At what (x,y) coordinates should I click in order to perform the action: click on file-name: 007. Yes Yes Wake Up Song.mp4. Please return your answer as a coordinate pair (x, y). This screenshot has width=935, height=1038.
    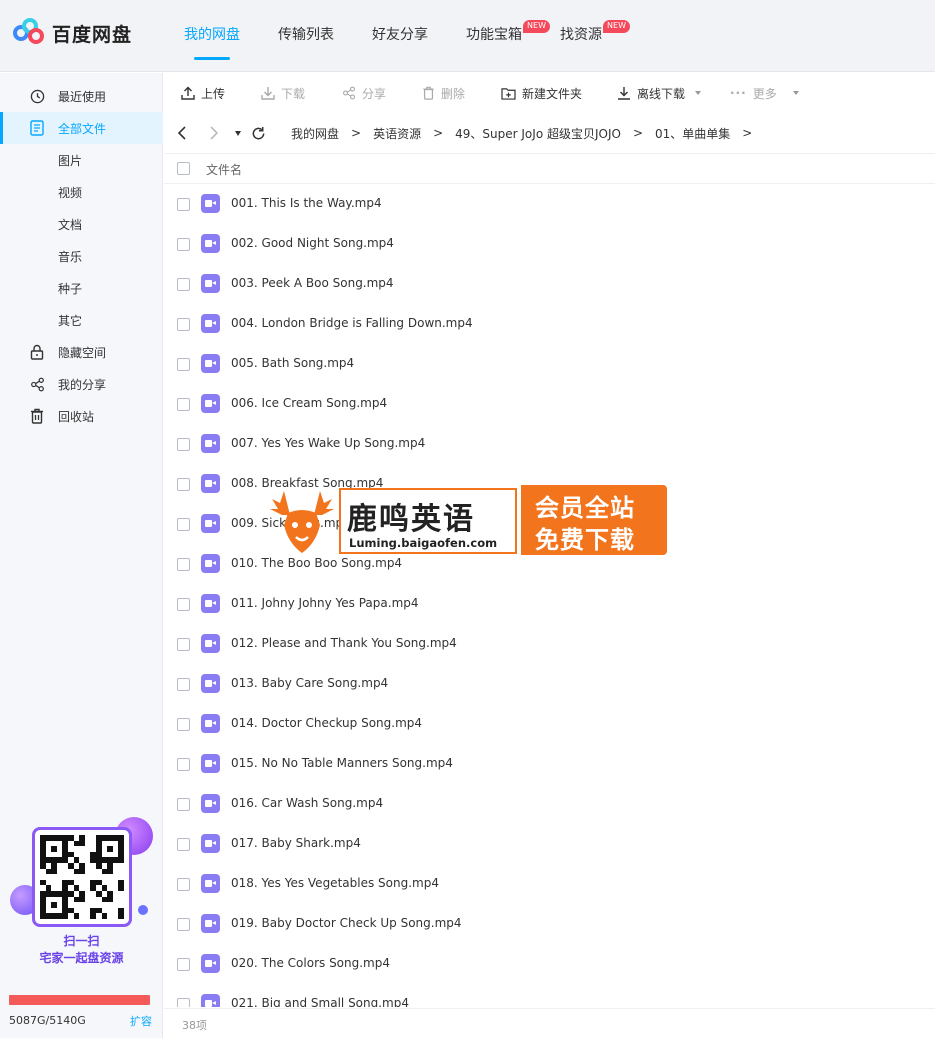
    Looking at the image, I should click on (328, 443).